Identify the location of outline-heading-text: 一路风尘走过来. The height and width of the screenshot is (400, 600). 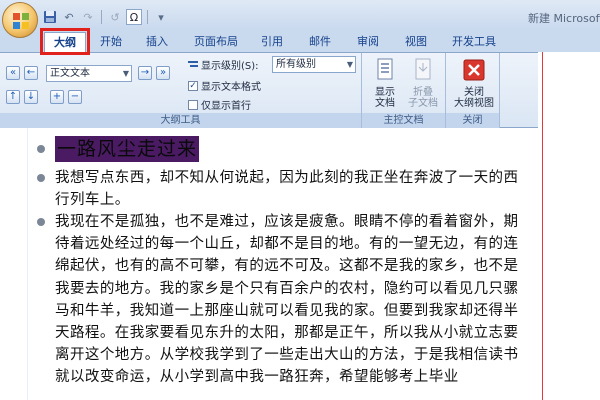
(127, 149).